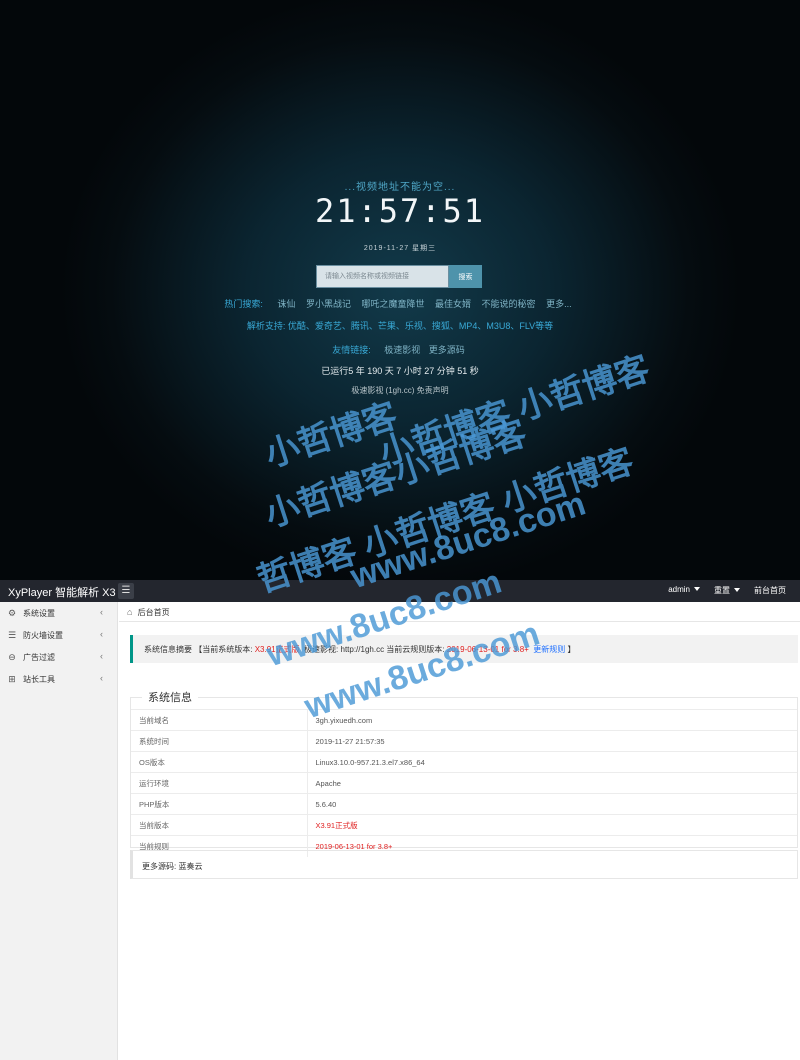 The image size is (800, 1060). Describe the element at coordinates (219, 783) in the screenshot. I see `info-key: 运行环境` at that location.